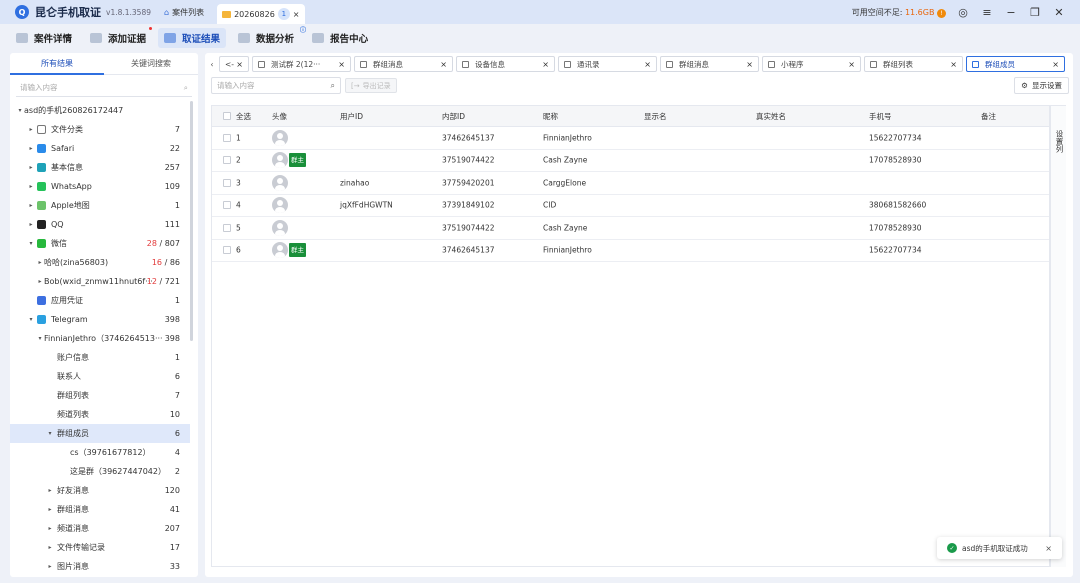 This screenshot has height=583, width=1080. What do you see at coordinates (340, 38) in the screenshot?
I see `report-center-button: 报告中心` at bounding box center [340, 38].